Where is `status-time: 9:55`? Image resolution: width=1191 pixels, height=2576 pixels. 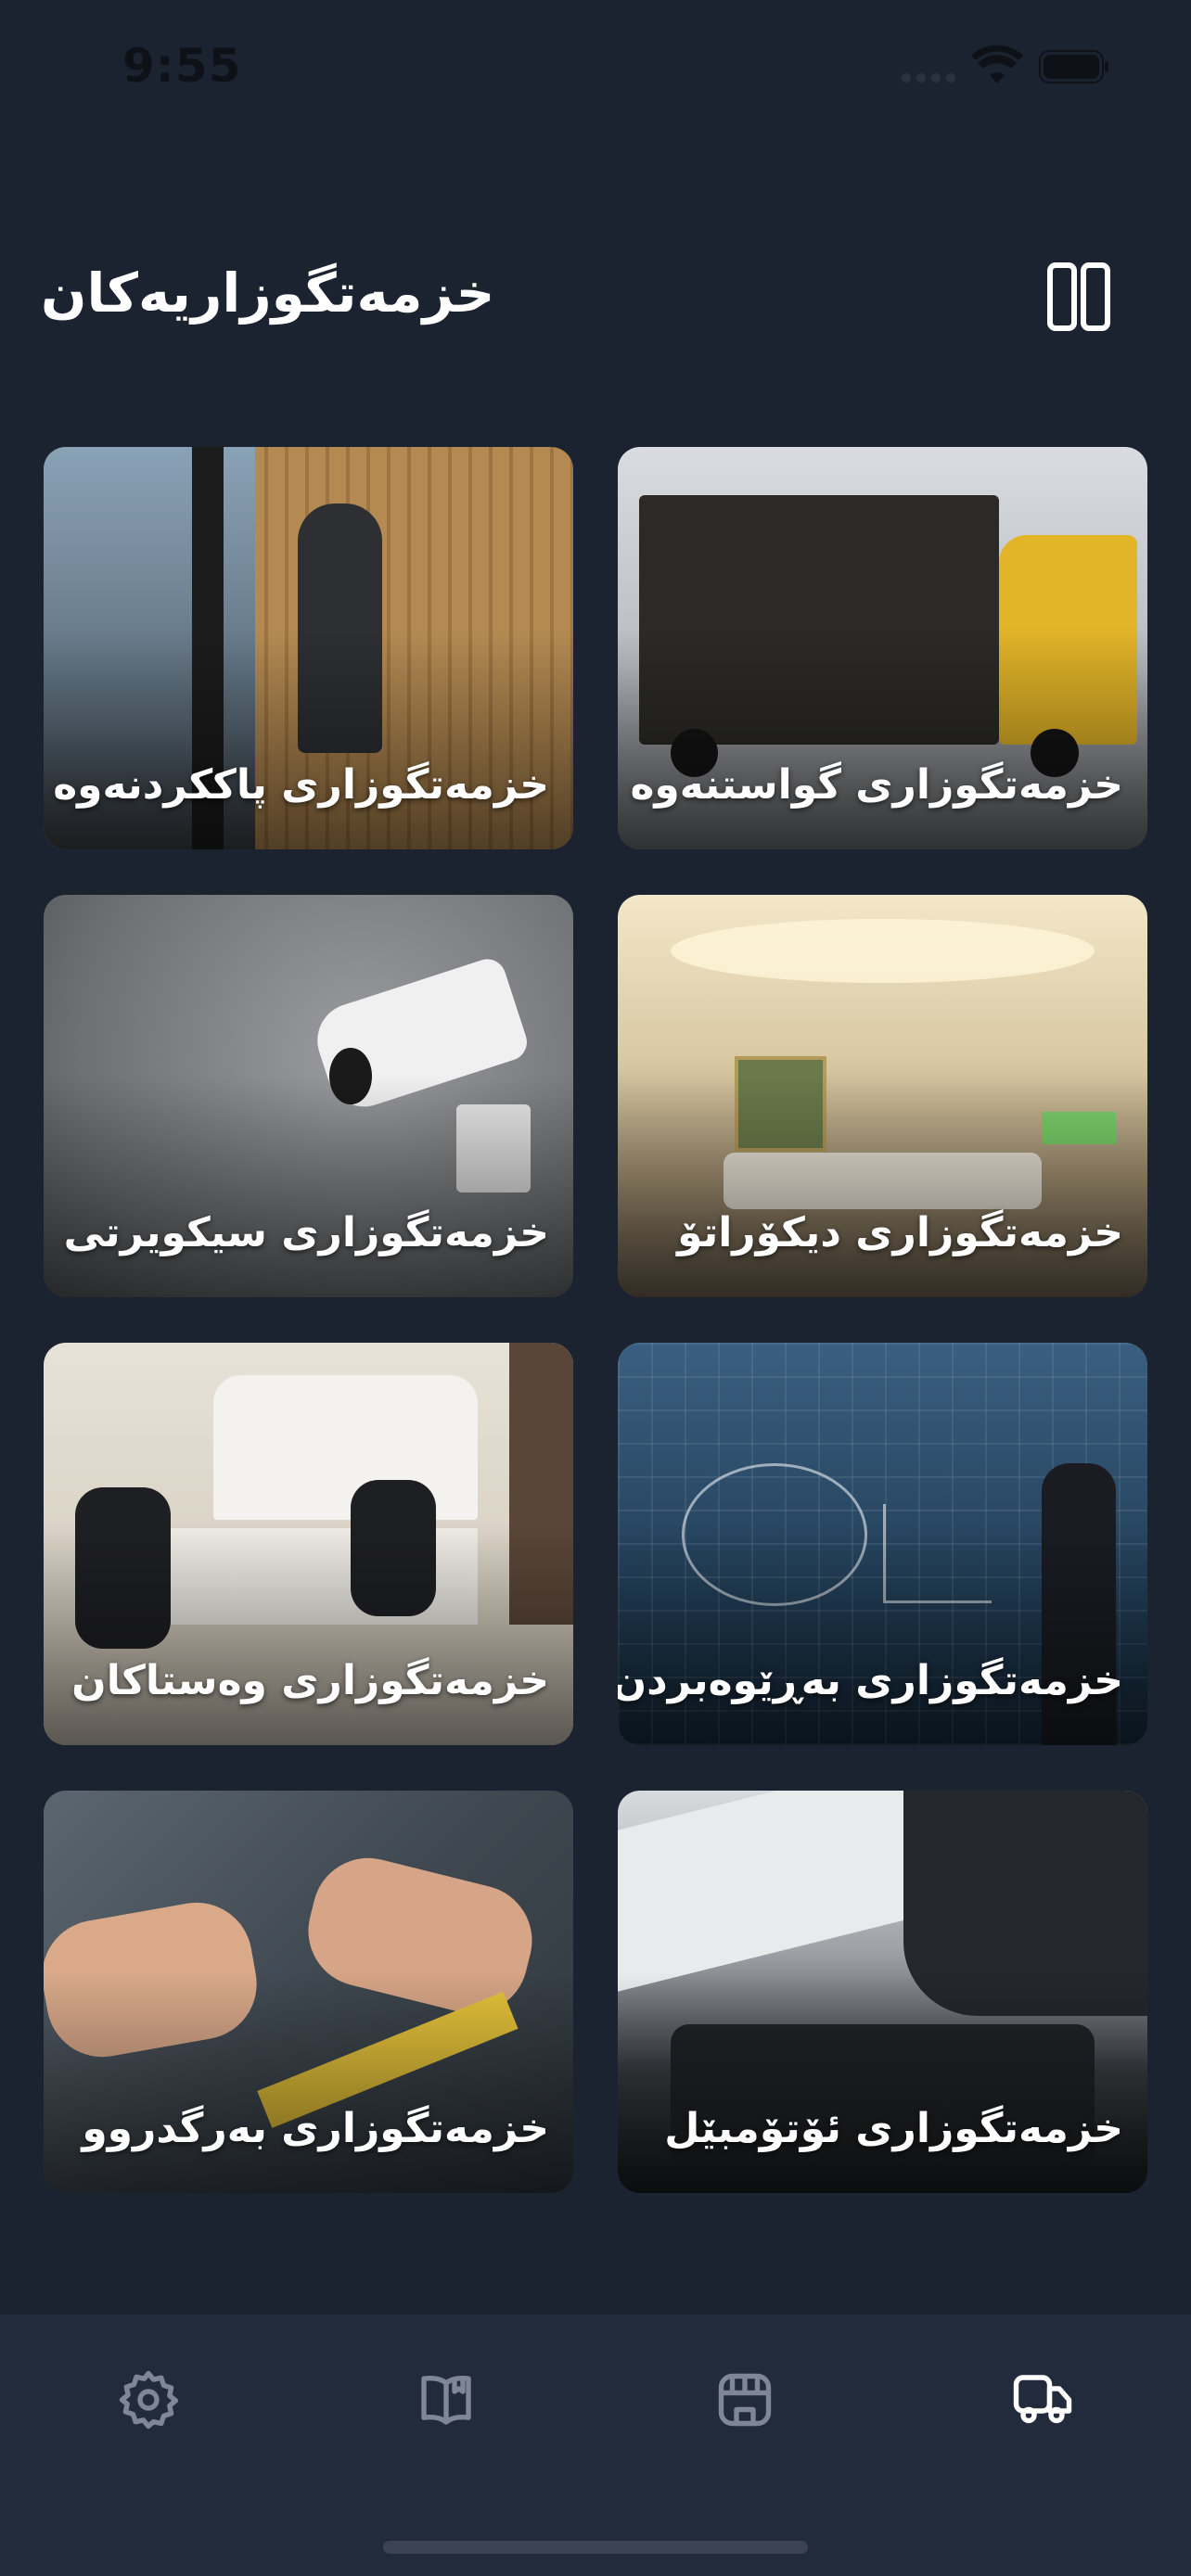 status-time: 9:55 is located at coordinates (182, 66).